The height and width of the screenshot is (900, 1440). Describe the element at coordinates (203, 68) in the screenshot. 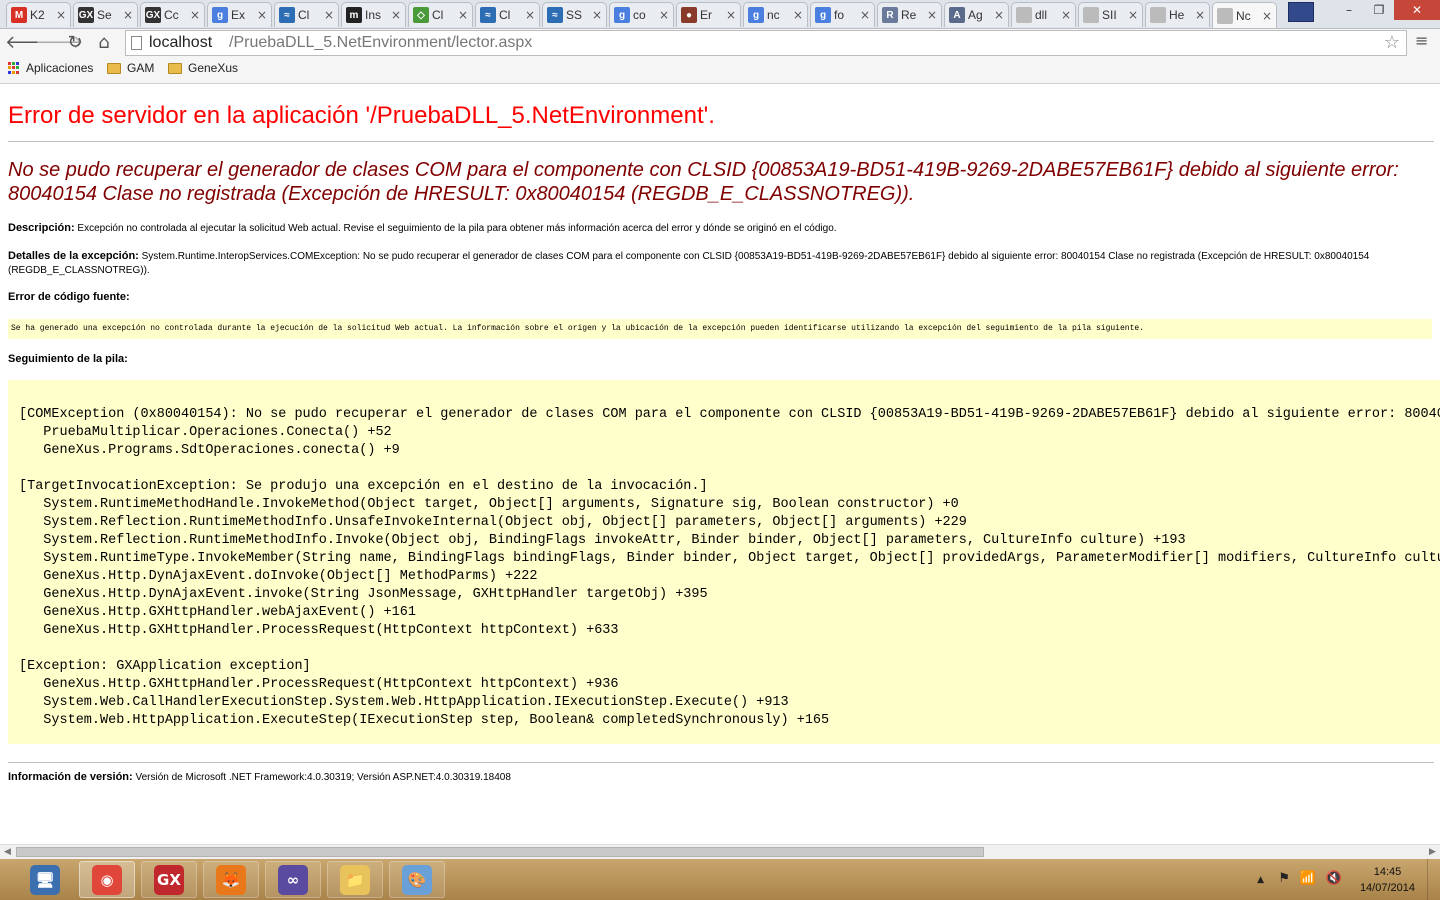

I see `bookmark-genexus: GeneXus` at that location.